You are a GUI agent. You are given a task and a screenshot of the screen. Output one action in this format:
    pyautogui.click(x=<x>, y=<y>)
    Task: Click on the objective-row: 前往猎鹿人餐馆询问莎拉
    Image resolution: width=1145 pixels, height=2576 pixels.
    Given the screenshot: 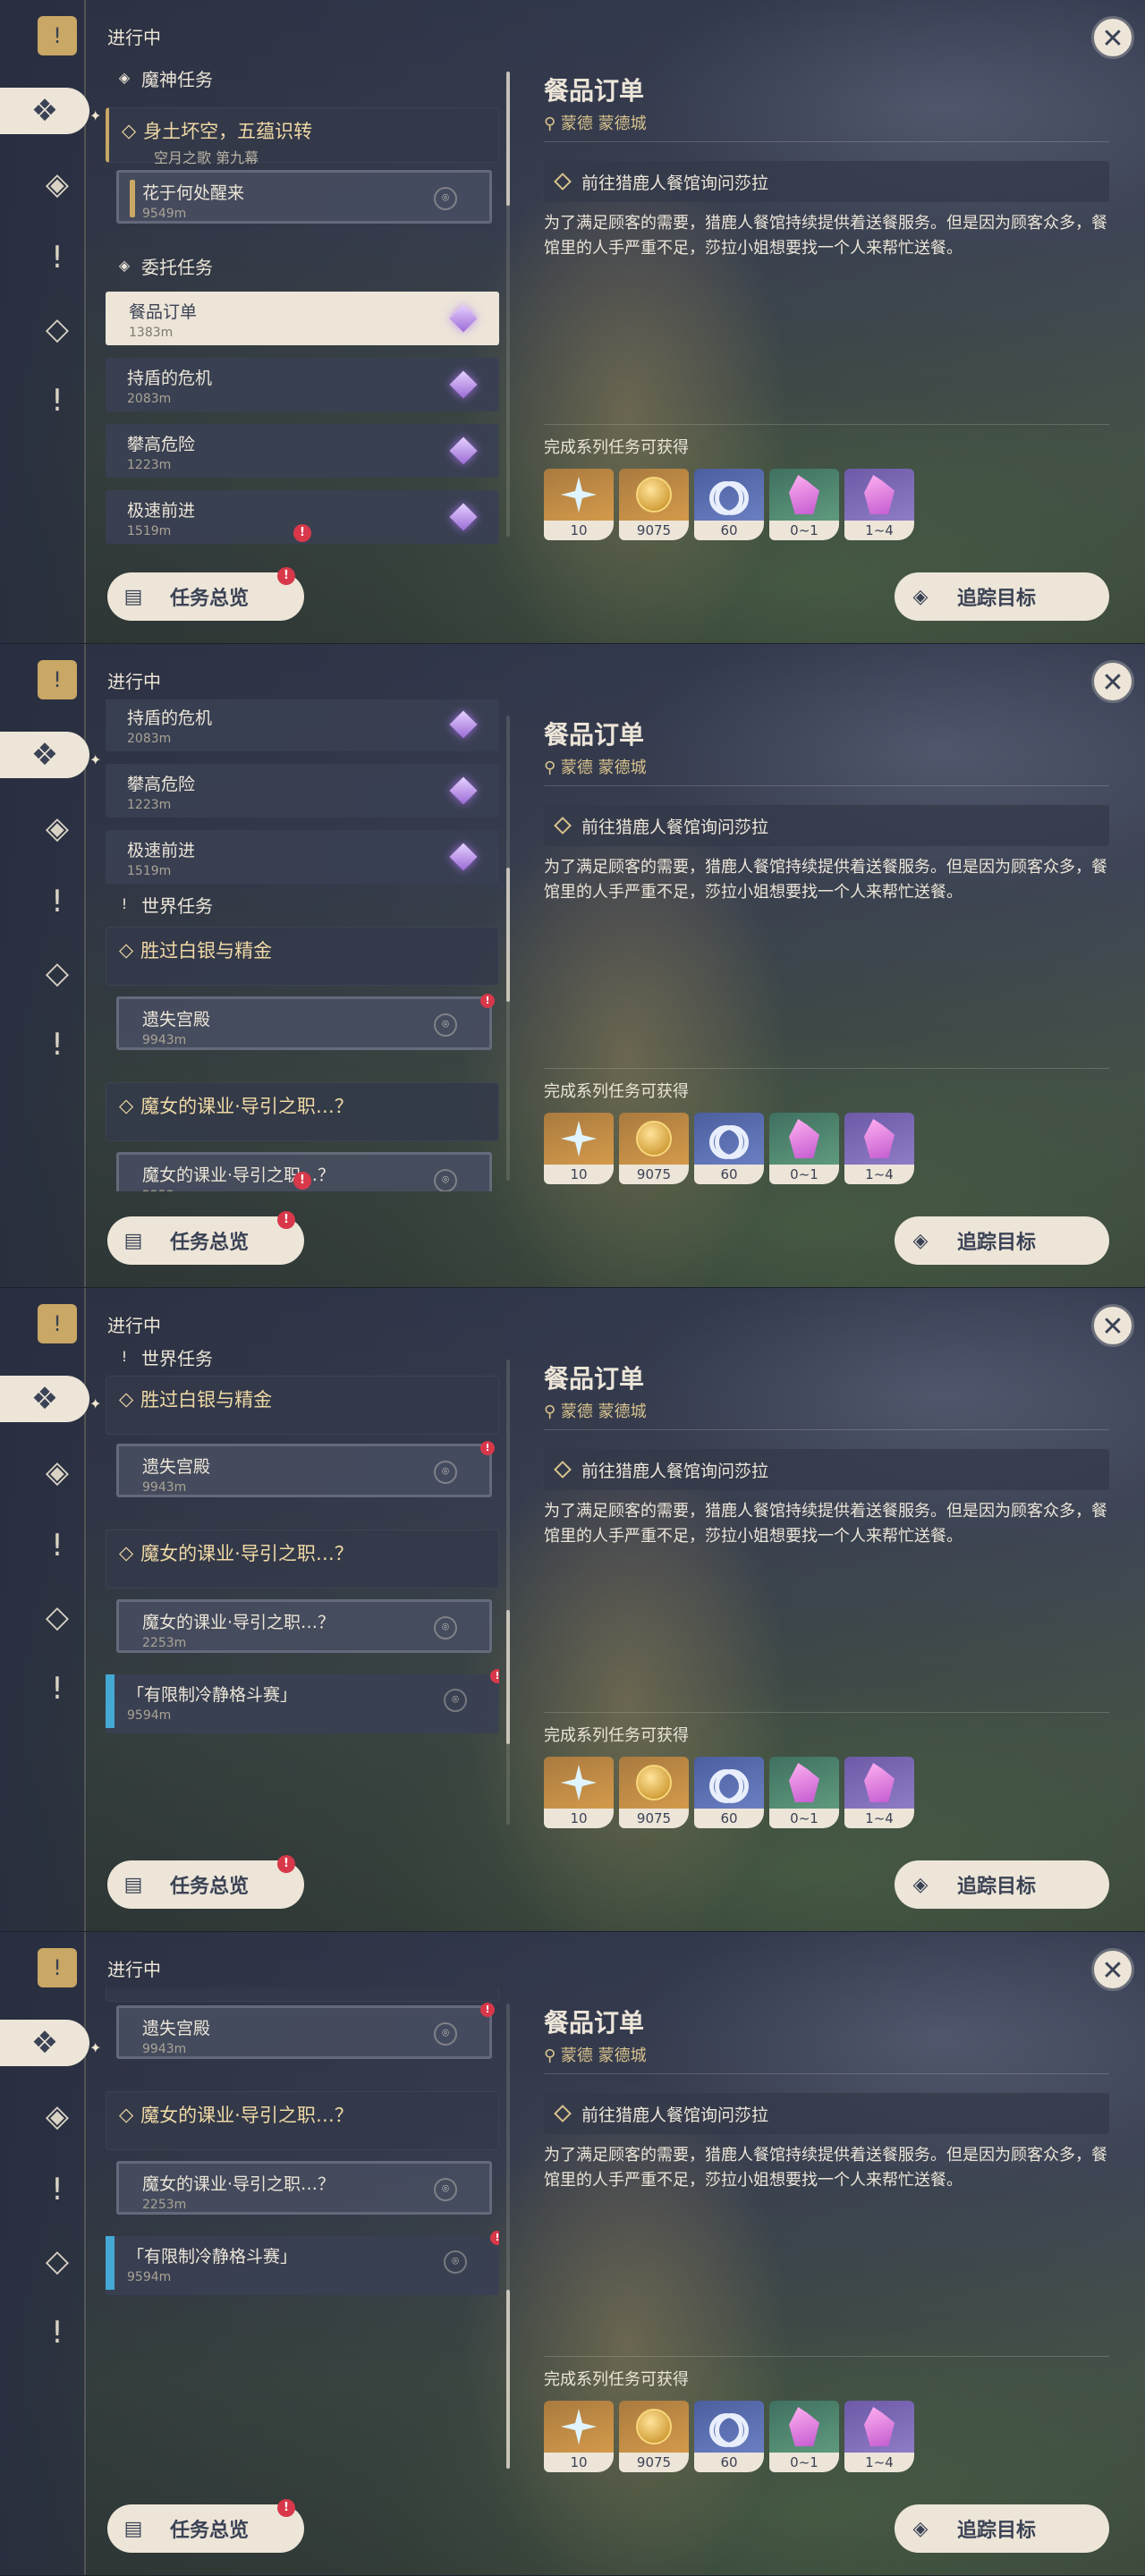 What is the action you would take?
    pyautogui.click(x=826, y=1469)
    